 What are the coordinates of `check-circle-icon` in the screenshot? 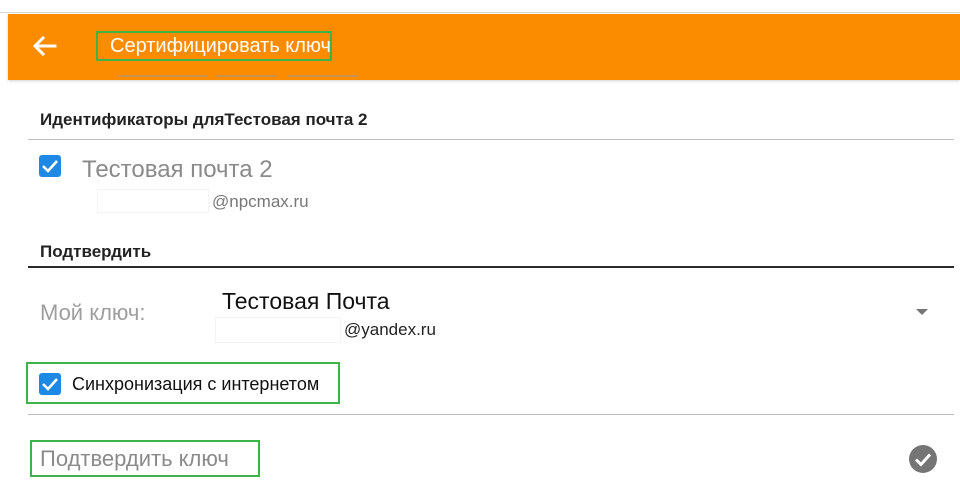 It's located at (923, 459).